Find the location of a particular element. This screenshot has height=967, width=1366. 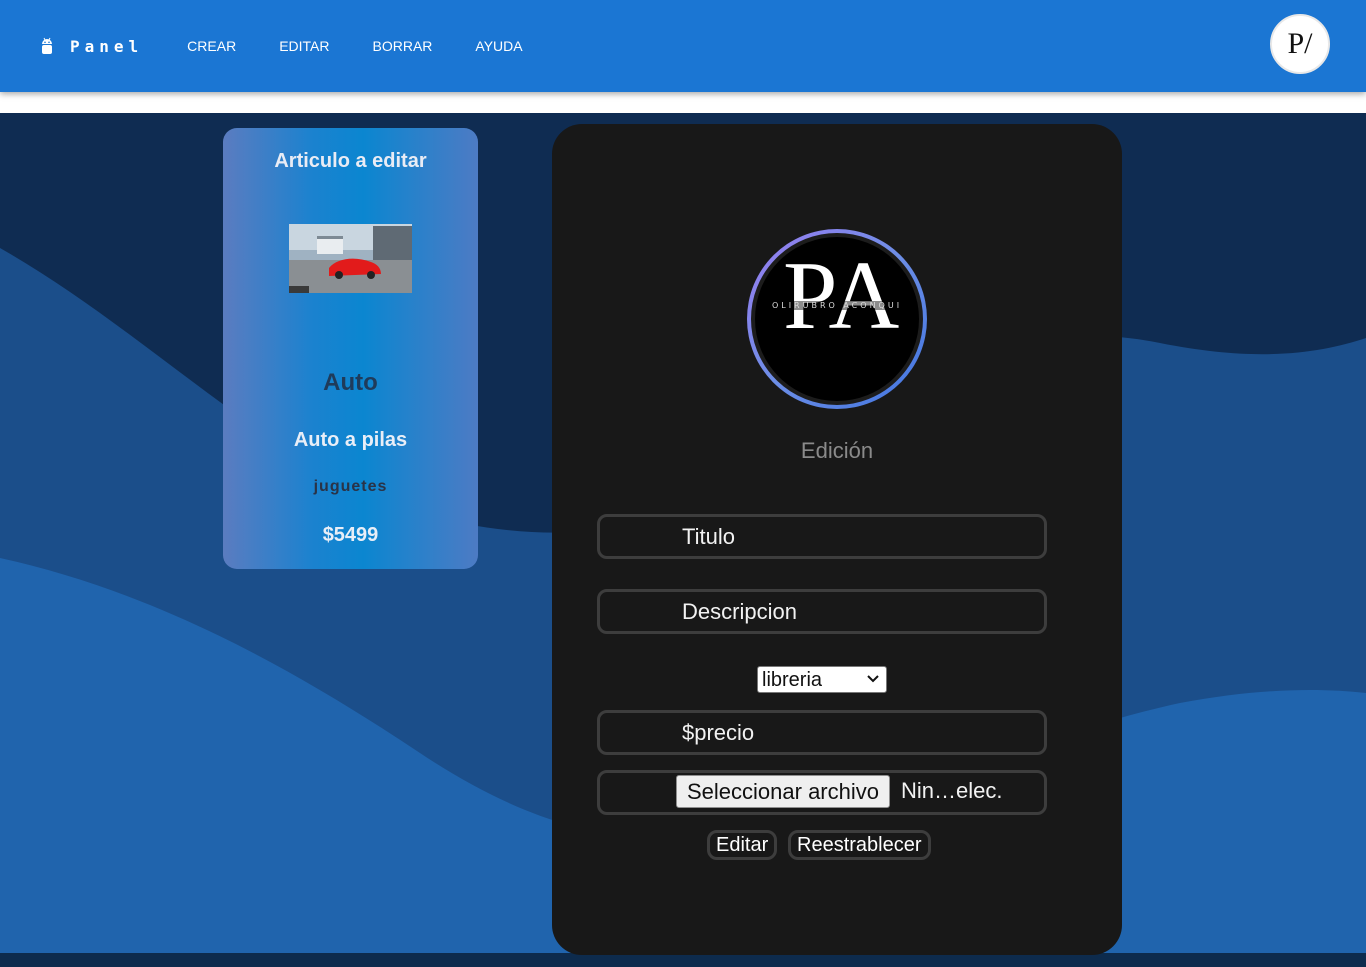

nav-logo-text: P/ is located at coordinates (1300, 43).